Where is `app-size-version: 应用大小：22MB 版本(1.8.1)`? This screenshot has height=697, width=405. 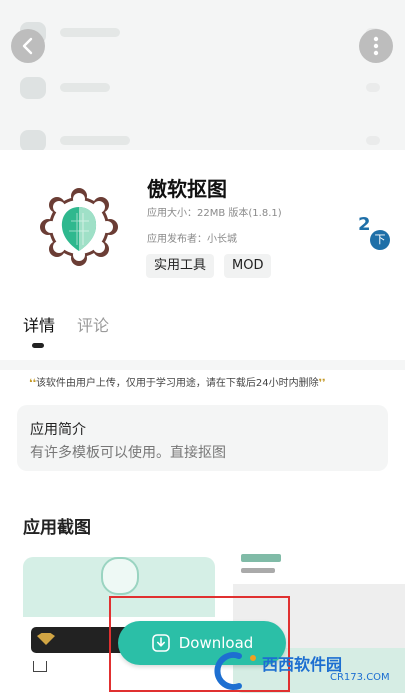
app-size-version: 应用大小：22MB 版本(1.8.1) is located at coordinates (214, 213).